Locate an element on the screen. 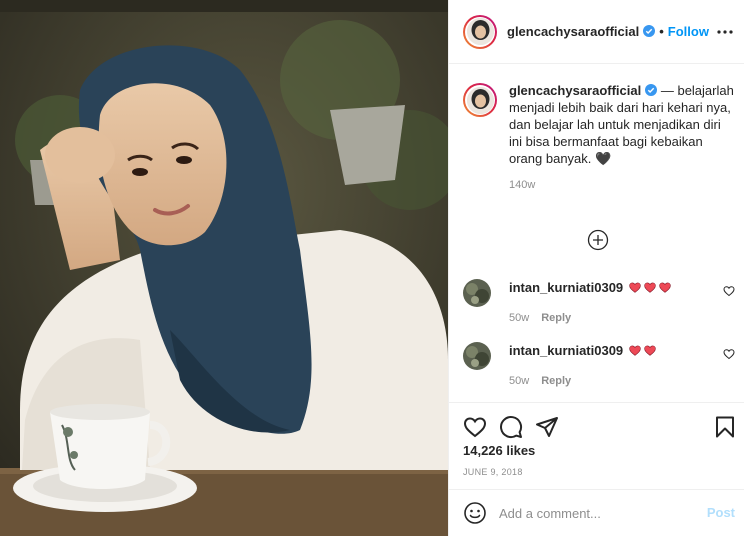 This screenshot has width=744, height=536. heart-icon is located at coordinates (475, 427).